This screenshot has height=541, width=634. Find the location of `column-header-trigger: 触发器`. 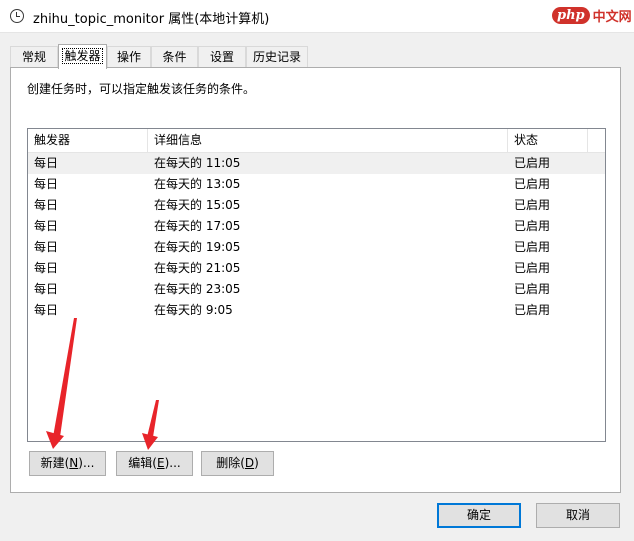

column-header-trigger: 触发器 is located at coordinates (88, 140).